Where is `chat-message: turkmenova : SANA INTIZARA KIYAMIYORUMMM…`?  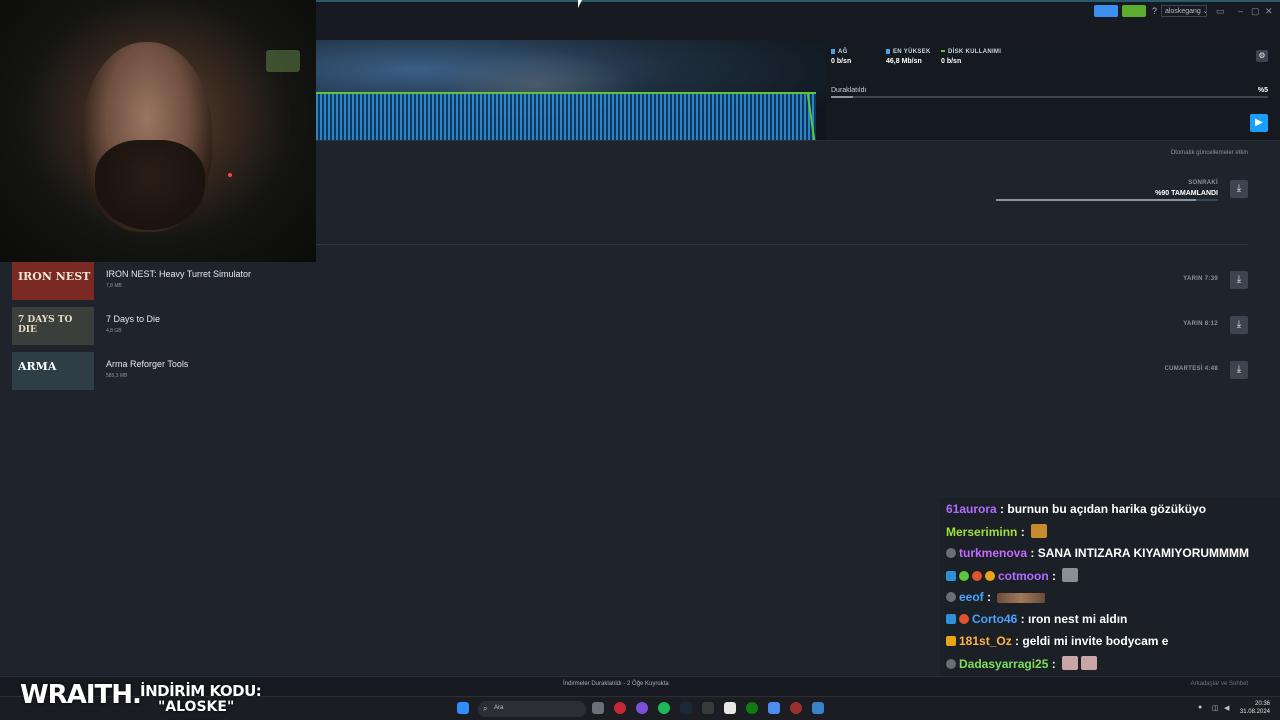 chat-message: turkmenova : SANA INTIZARA KIYAMIYORUMMM… is located at coordinates (1097, 556).